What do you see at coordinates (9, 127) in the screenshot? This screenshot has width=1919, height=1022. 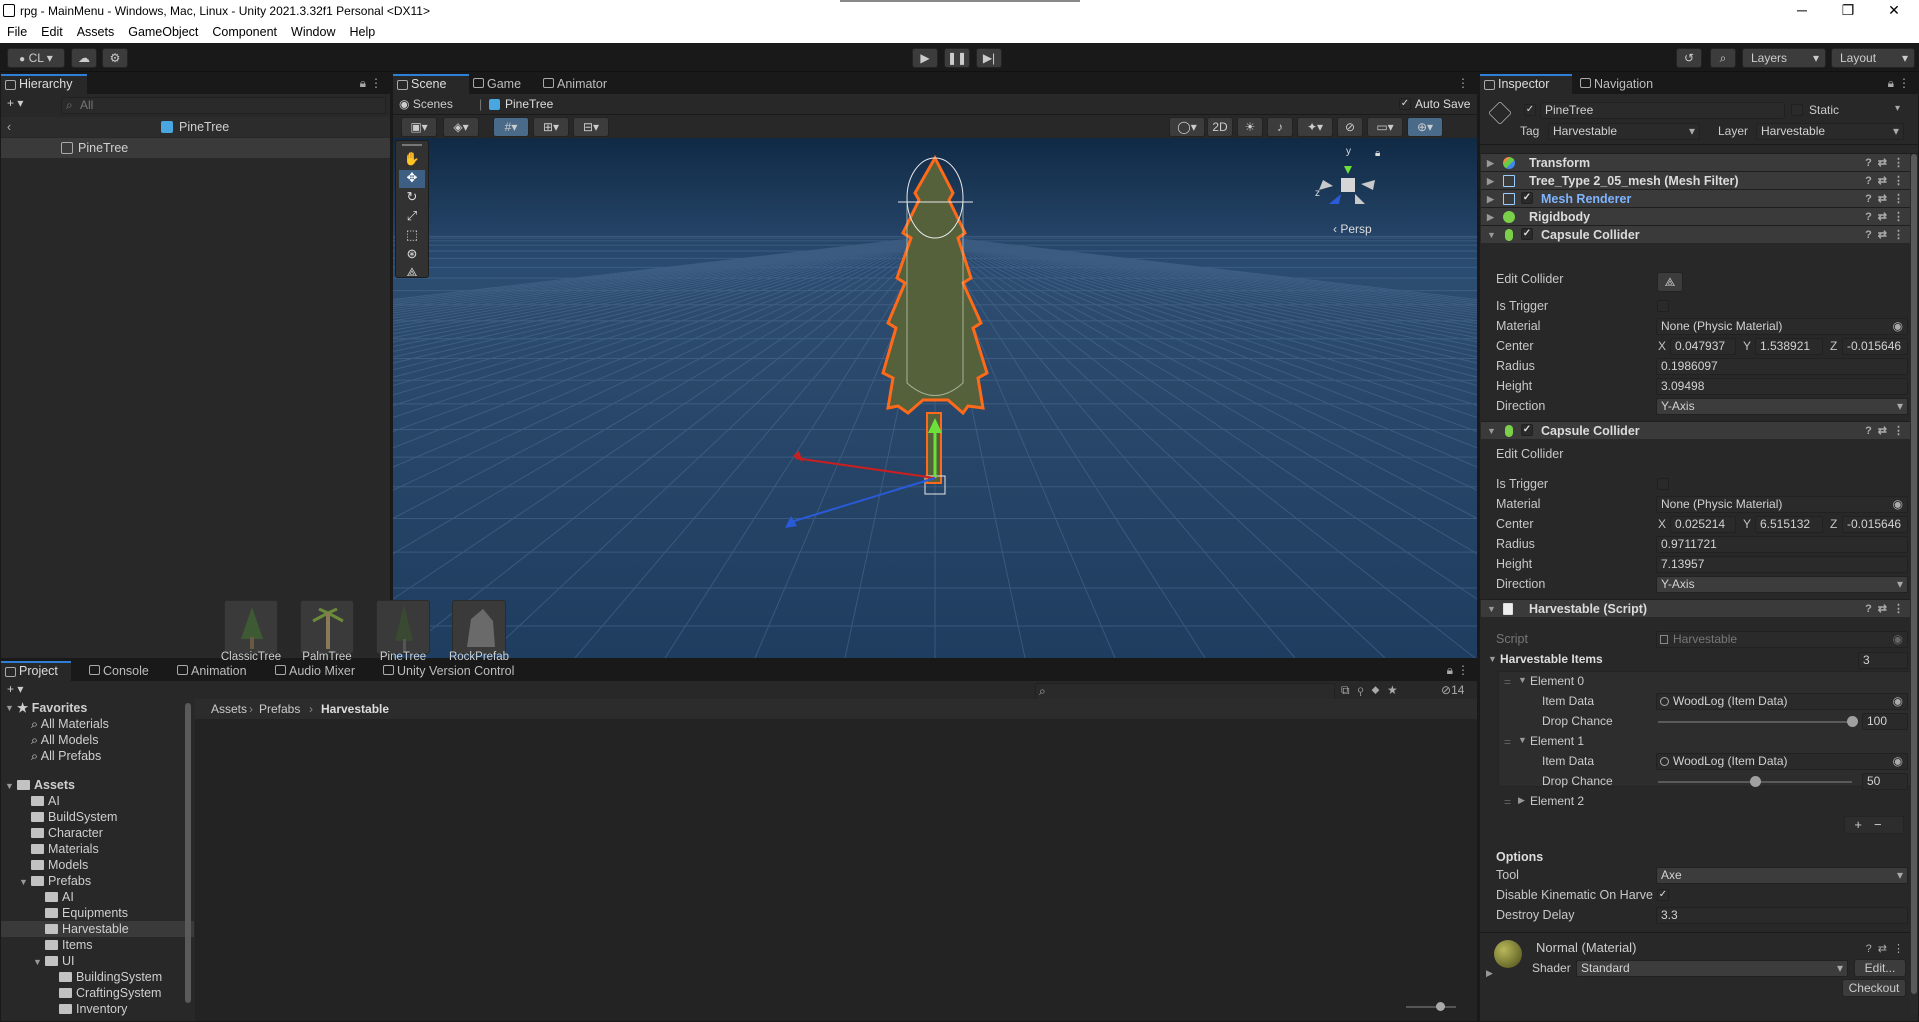 I see `back-arrow-icon: ‹` at bounding box center [9, 127].